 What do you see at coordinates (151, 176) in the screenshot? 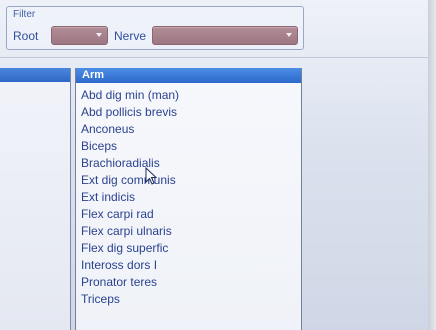
I see `mouse-pointer-icon` at bounding box center [151, 176].